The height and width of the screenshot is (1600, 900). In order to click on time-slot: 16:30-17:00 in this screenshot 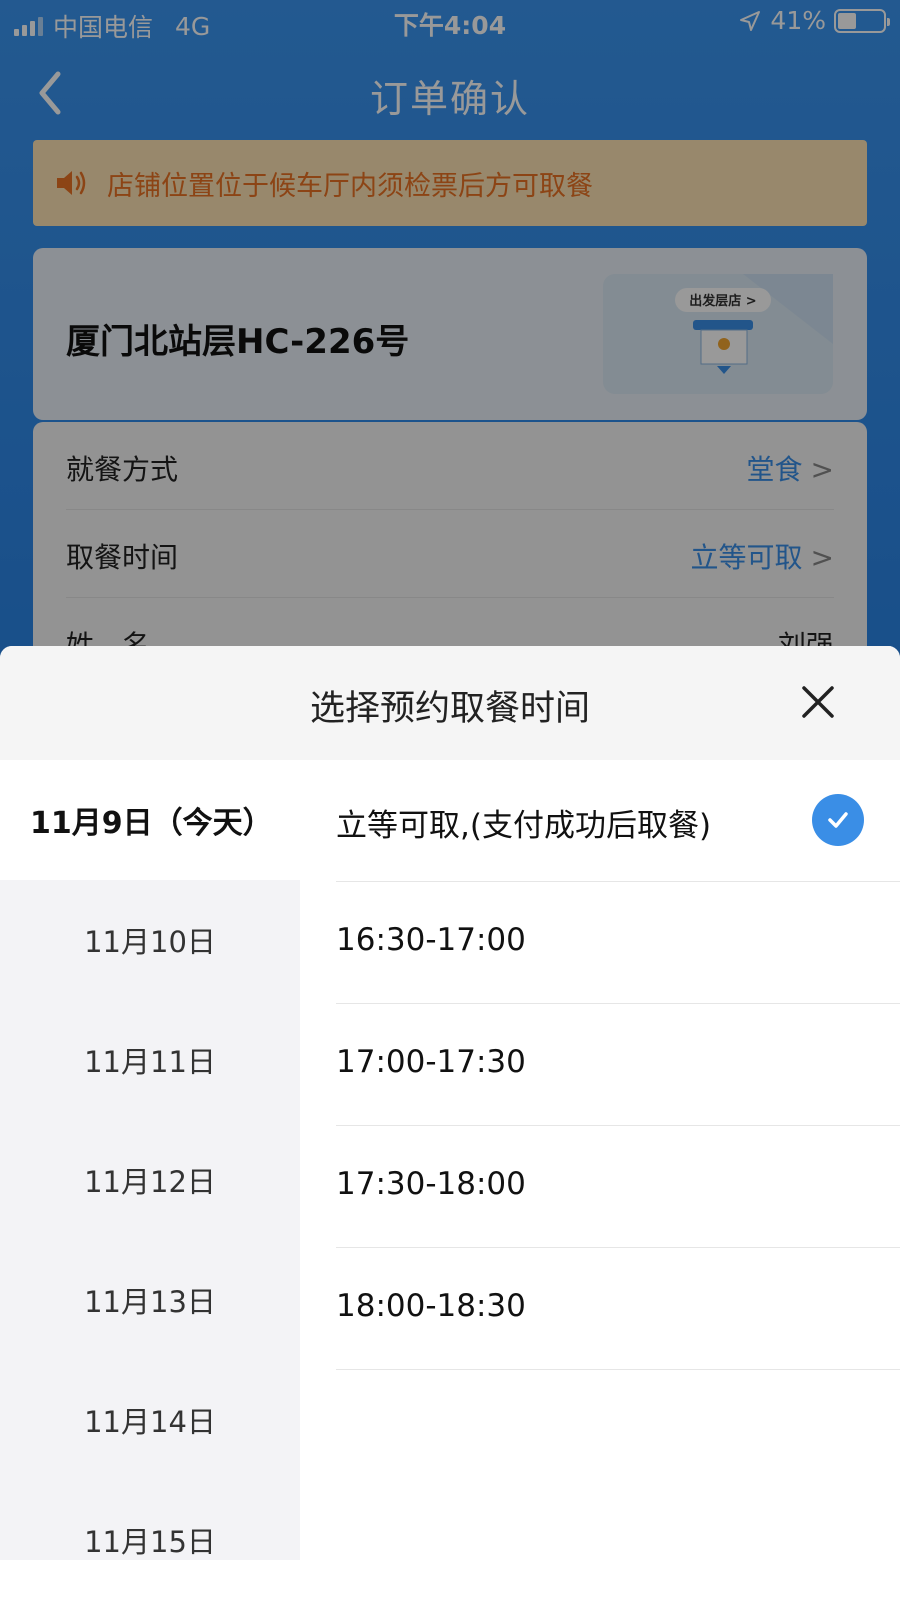, I will do `click(618, 943)`.